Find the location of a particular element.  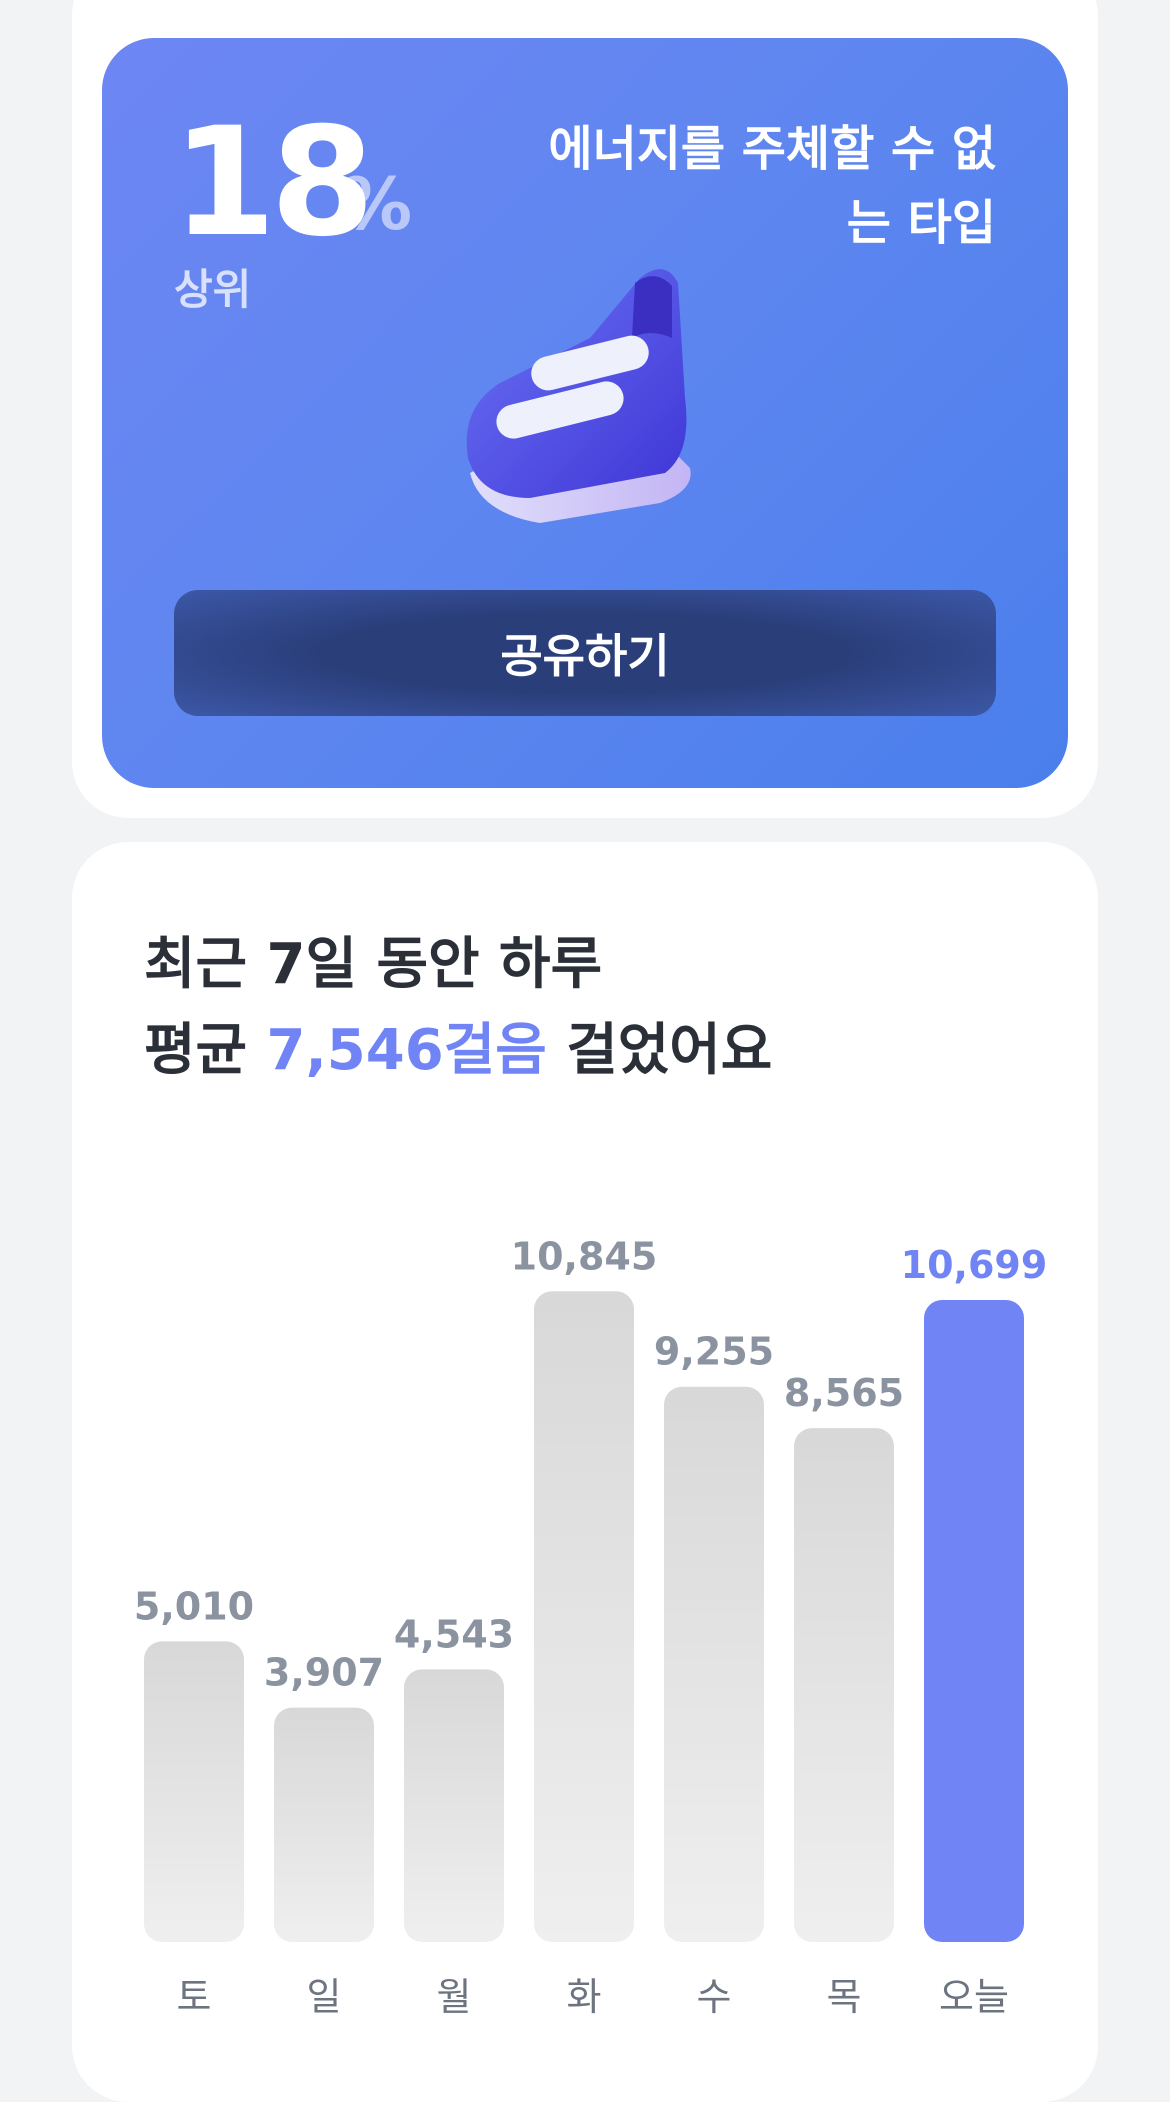

sneaker-3d-icon is located at coordinates (578, 396).